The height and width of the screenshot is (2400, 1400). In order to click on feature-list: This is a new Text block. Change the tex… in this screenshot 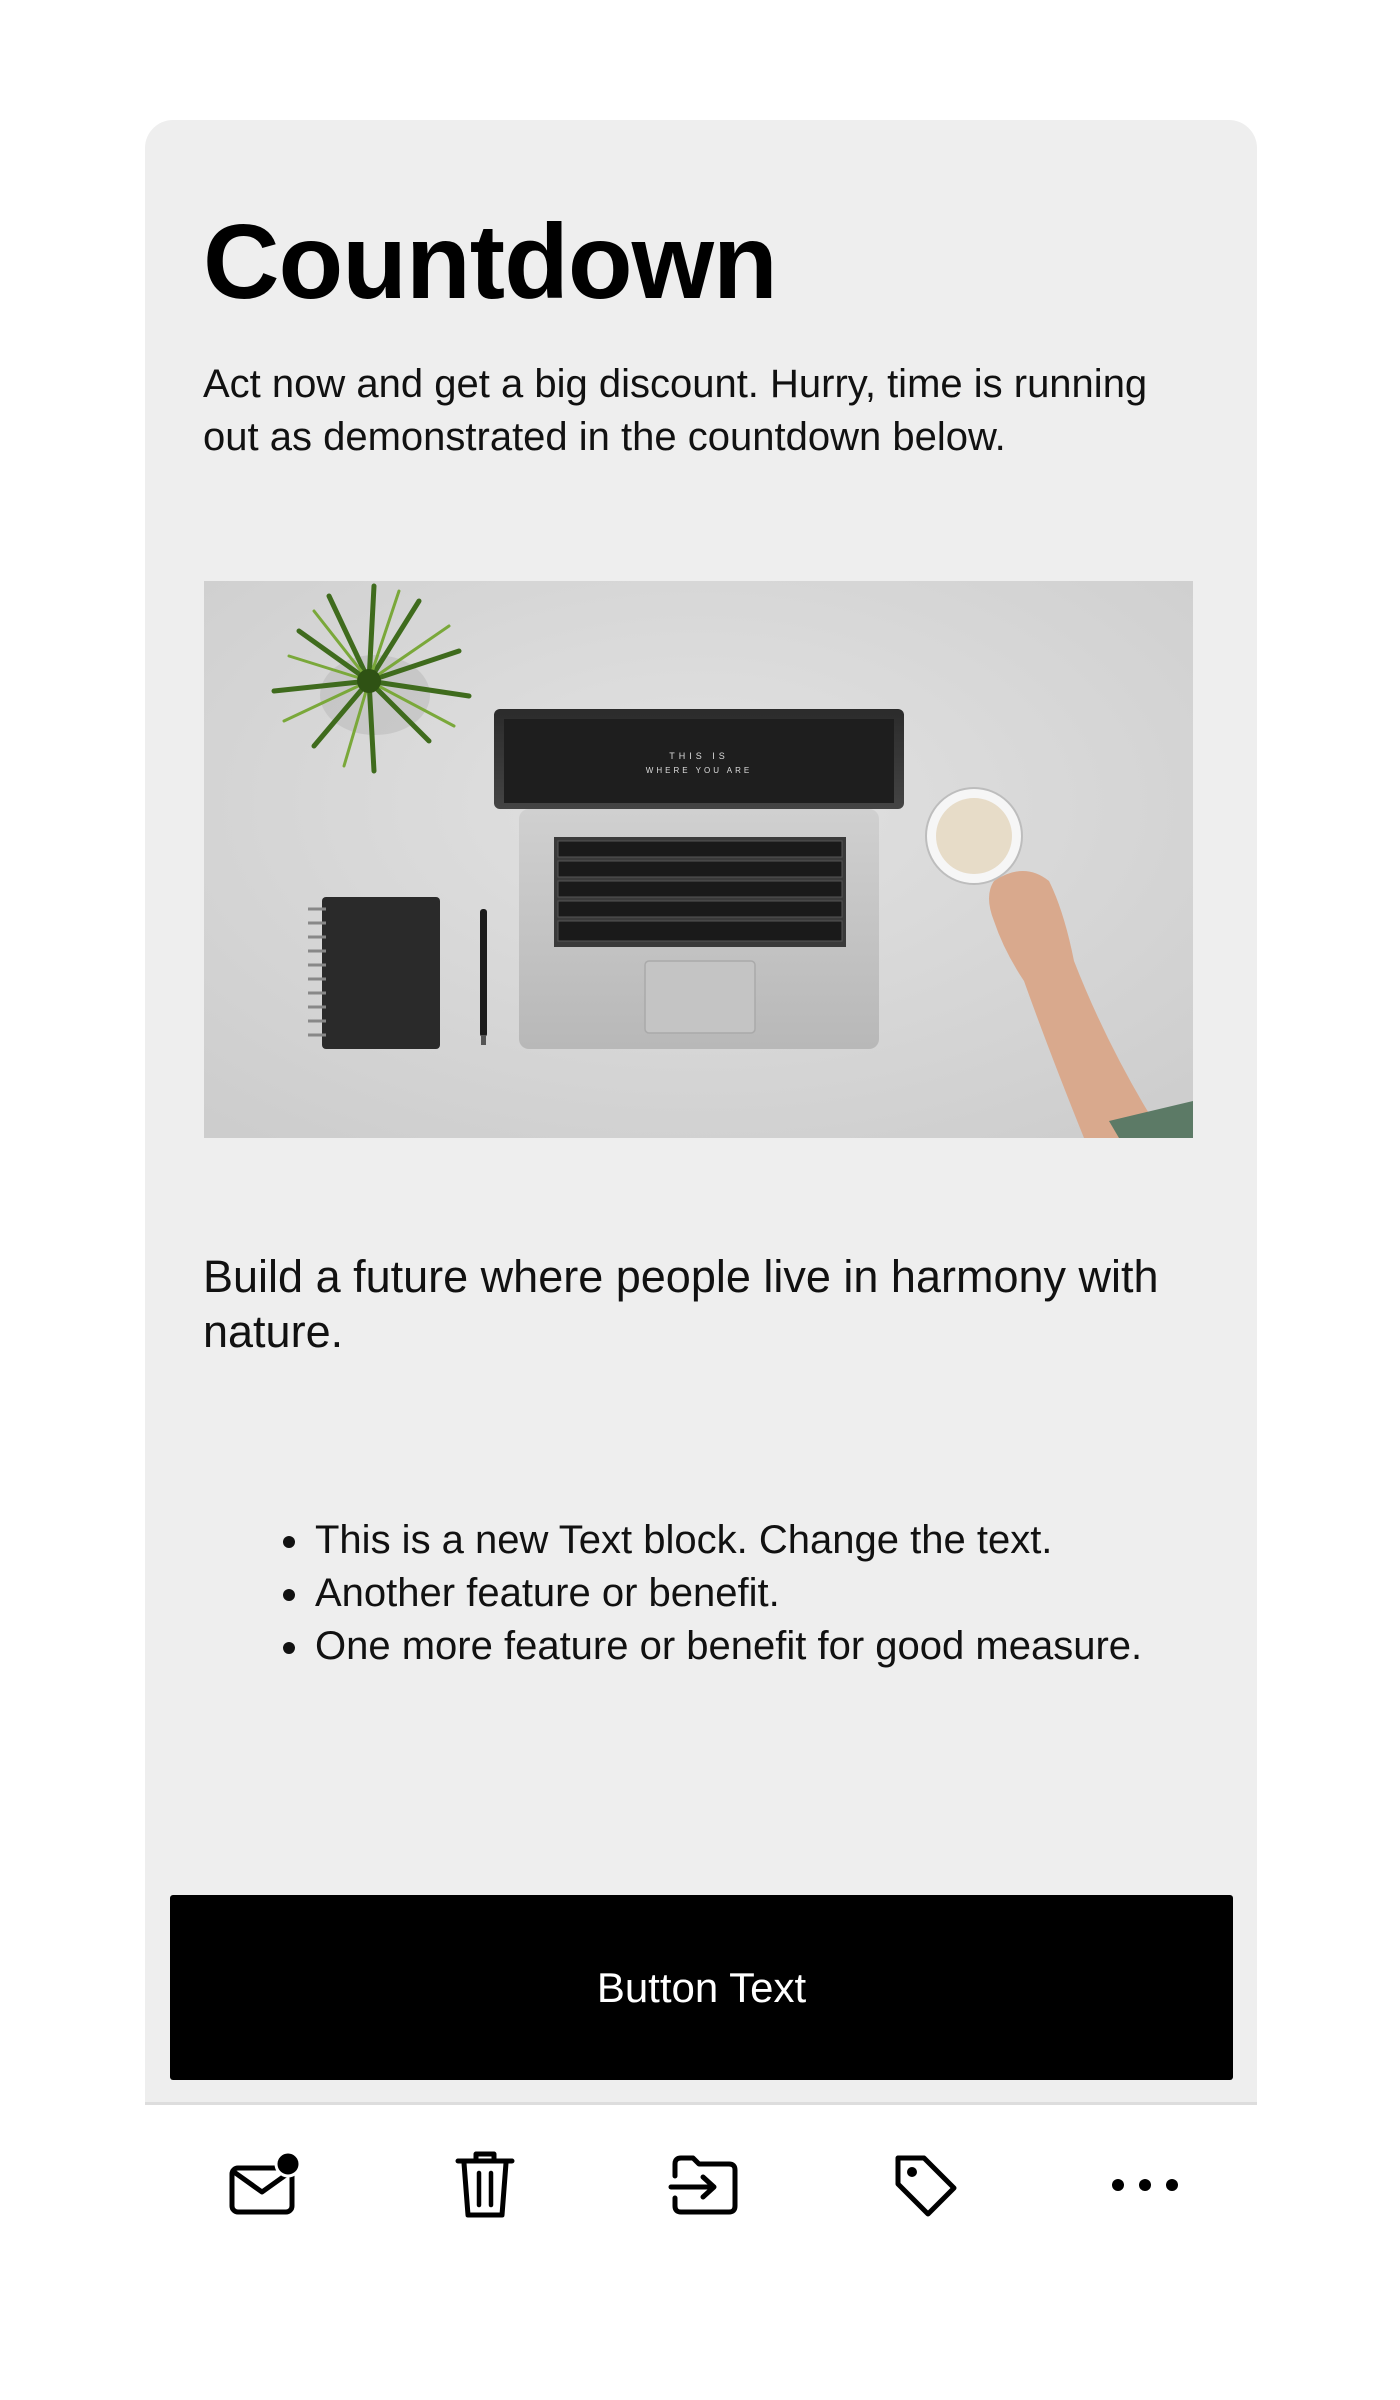, I will do `click(672, 1593)`.